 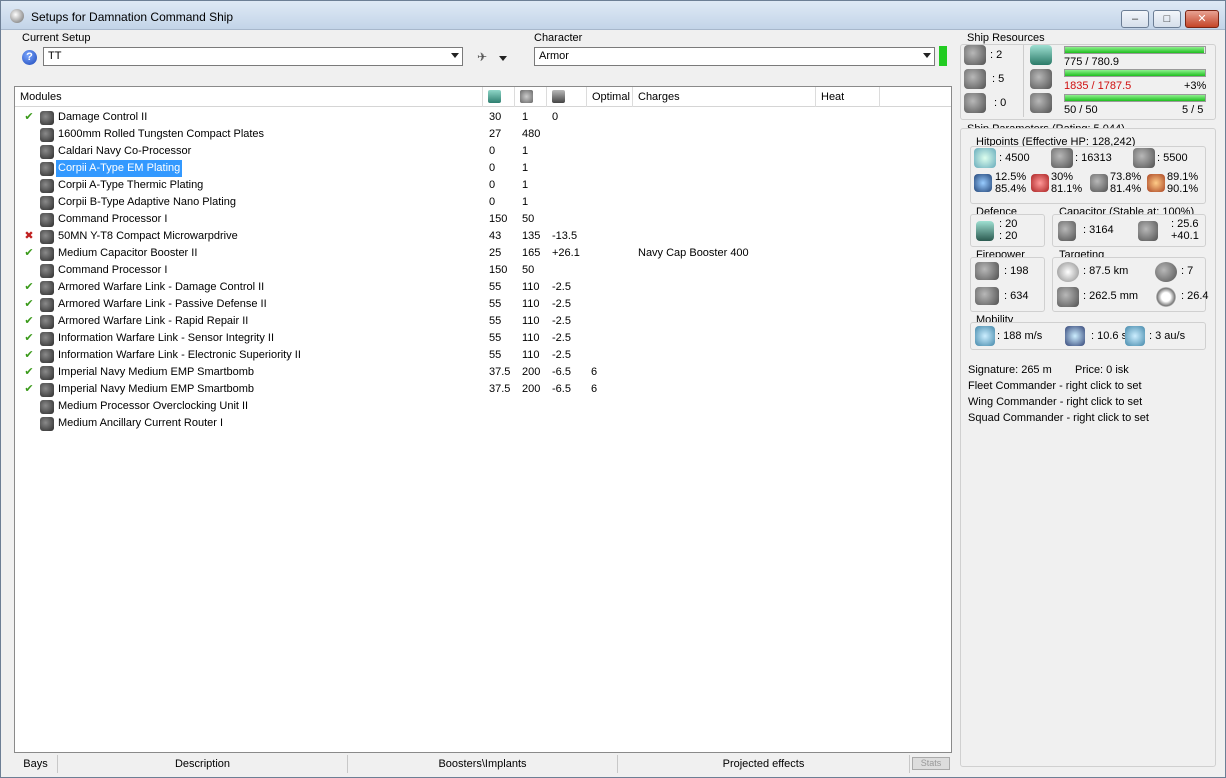 I want to click on module-name: Corpii A-Type EM Plating, so click(x=119, y=168).